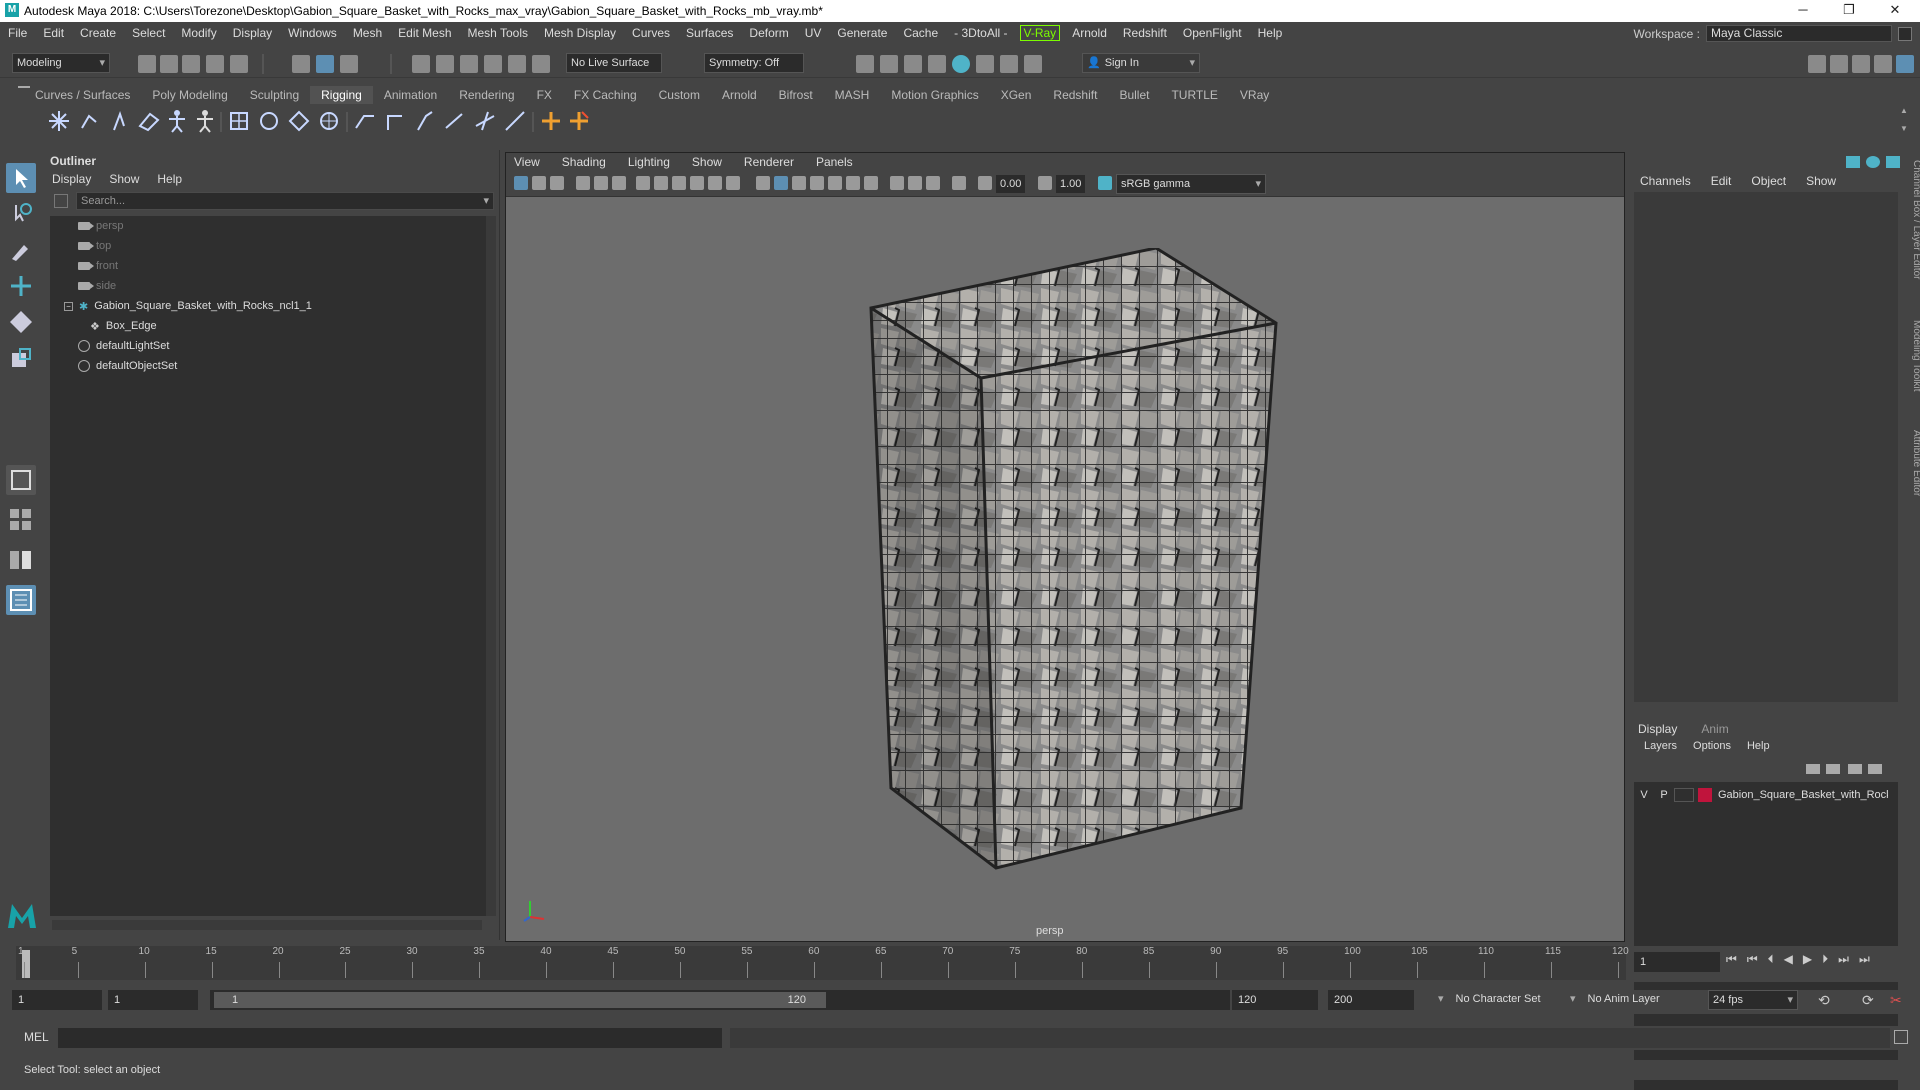 The image size is (1920, 1090). Describe the element at coordinates (169, 179) in the screenshot. I see `outliner-menu-help: Help` at that location.